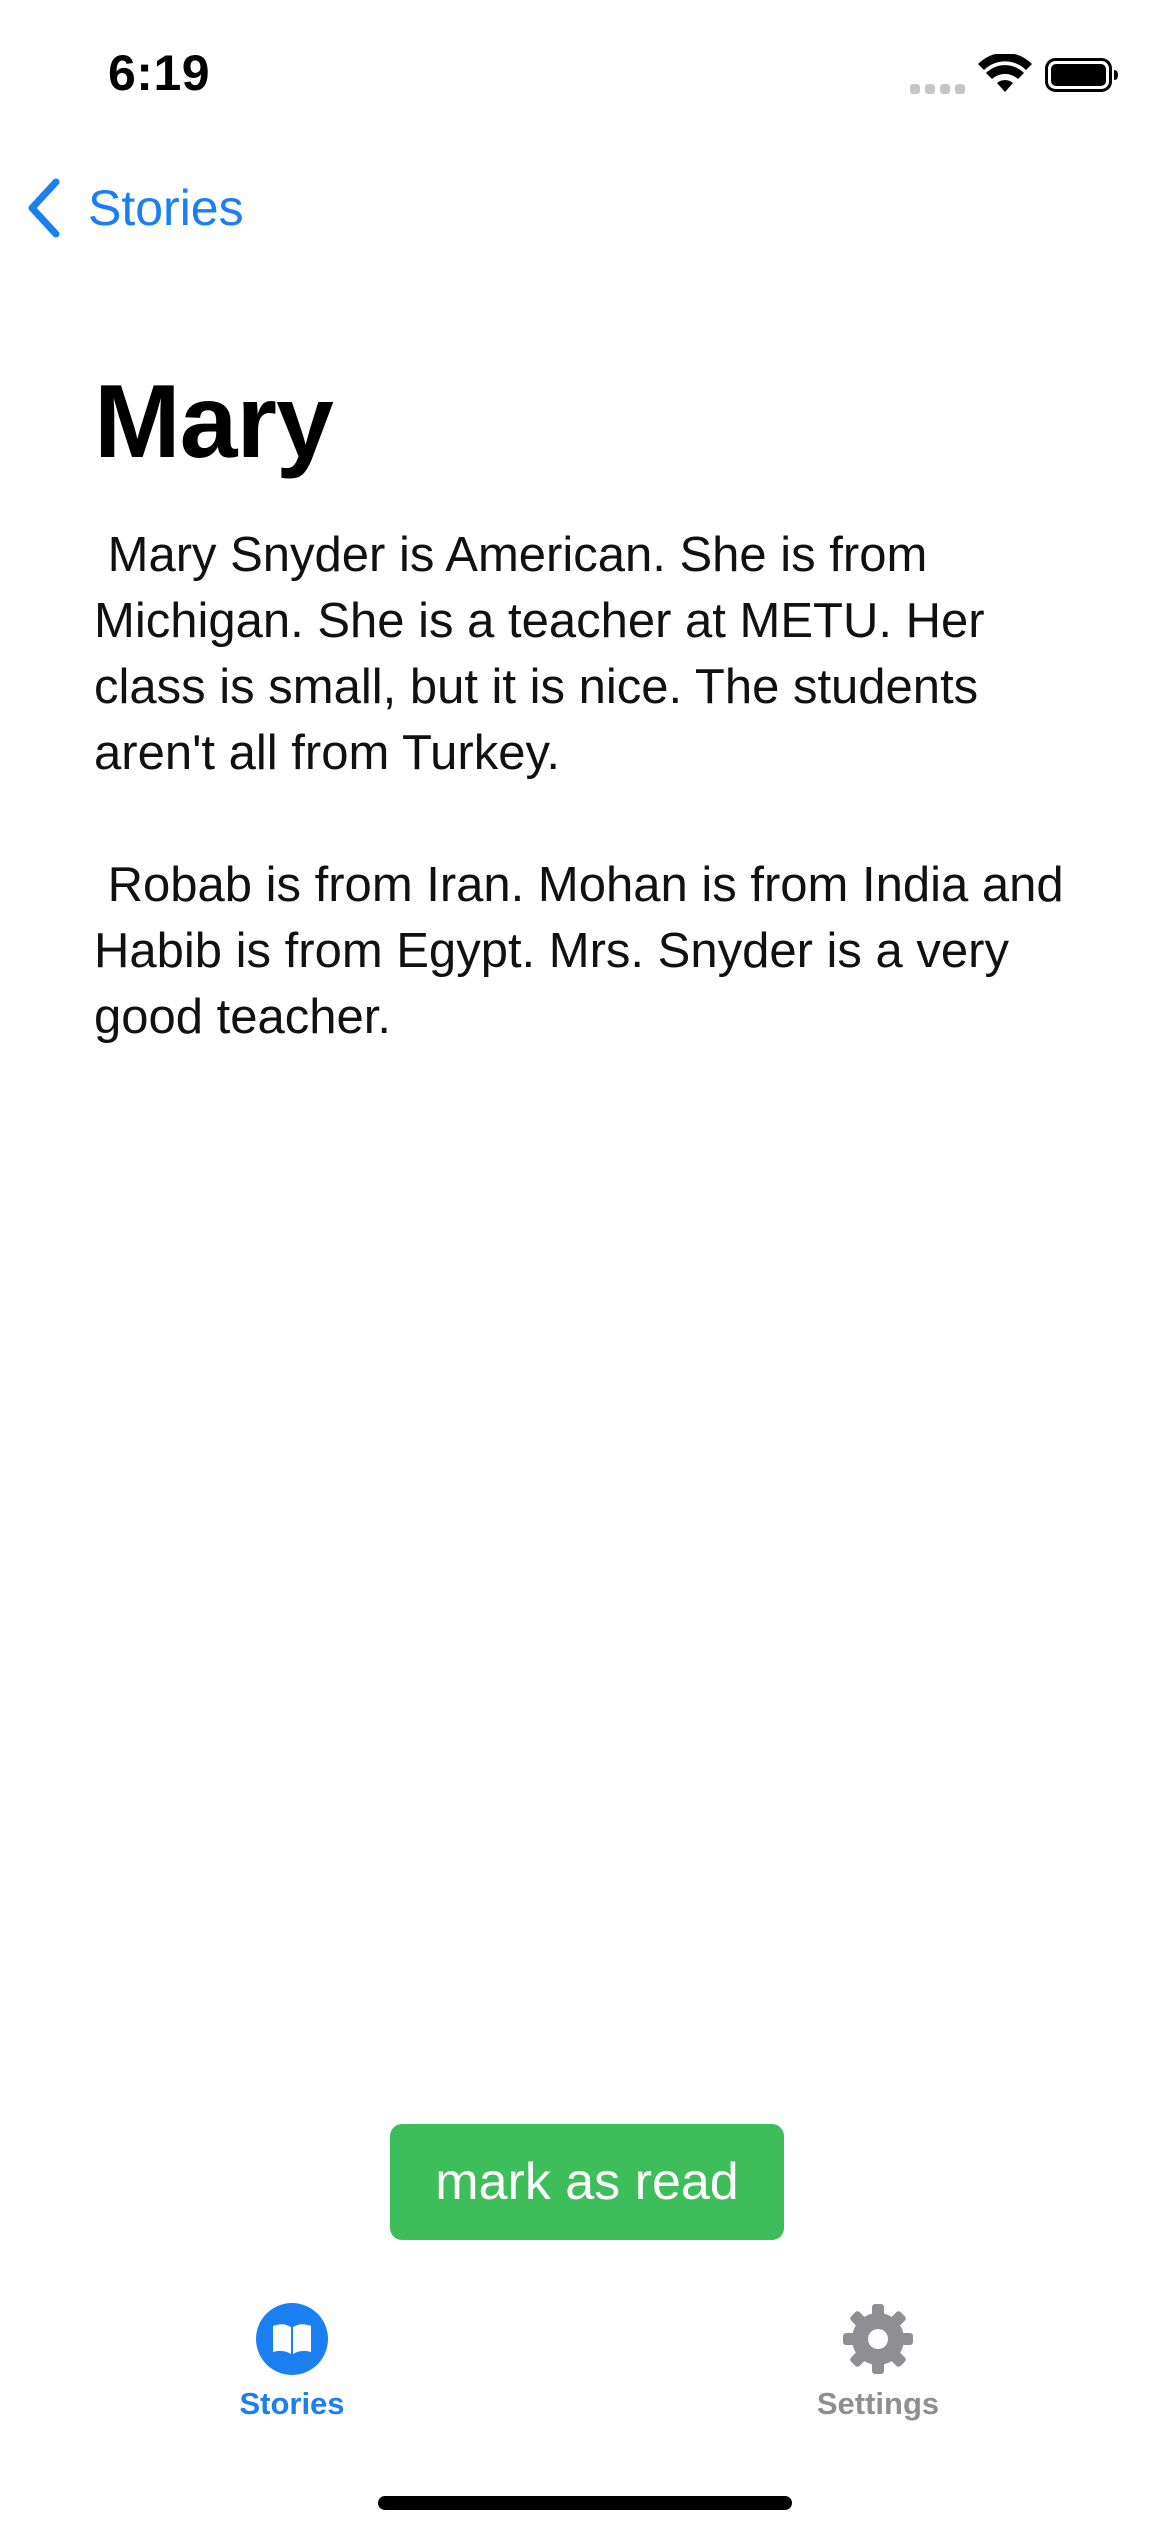  I want to click on cellular-signal-icon, so click(938, 87).